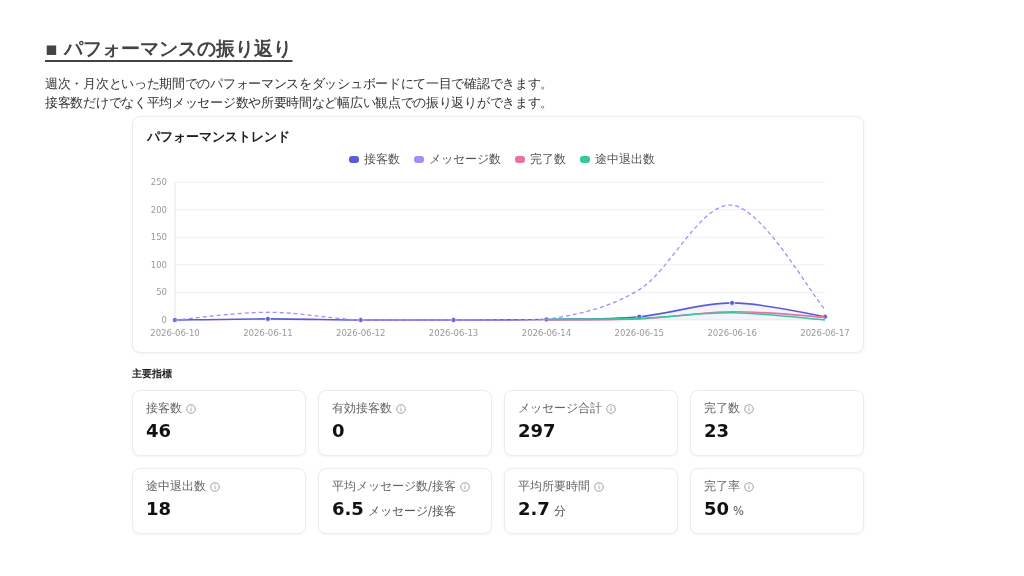 The width and height of the screenshot is (1024, 576). What do you see at coordinates (453, 333) in the screenshot?
I see `x-tick-label: 2026-06-13` at bounding box center [453, 333].